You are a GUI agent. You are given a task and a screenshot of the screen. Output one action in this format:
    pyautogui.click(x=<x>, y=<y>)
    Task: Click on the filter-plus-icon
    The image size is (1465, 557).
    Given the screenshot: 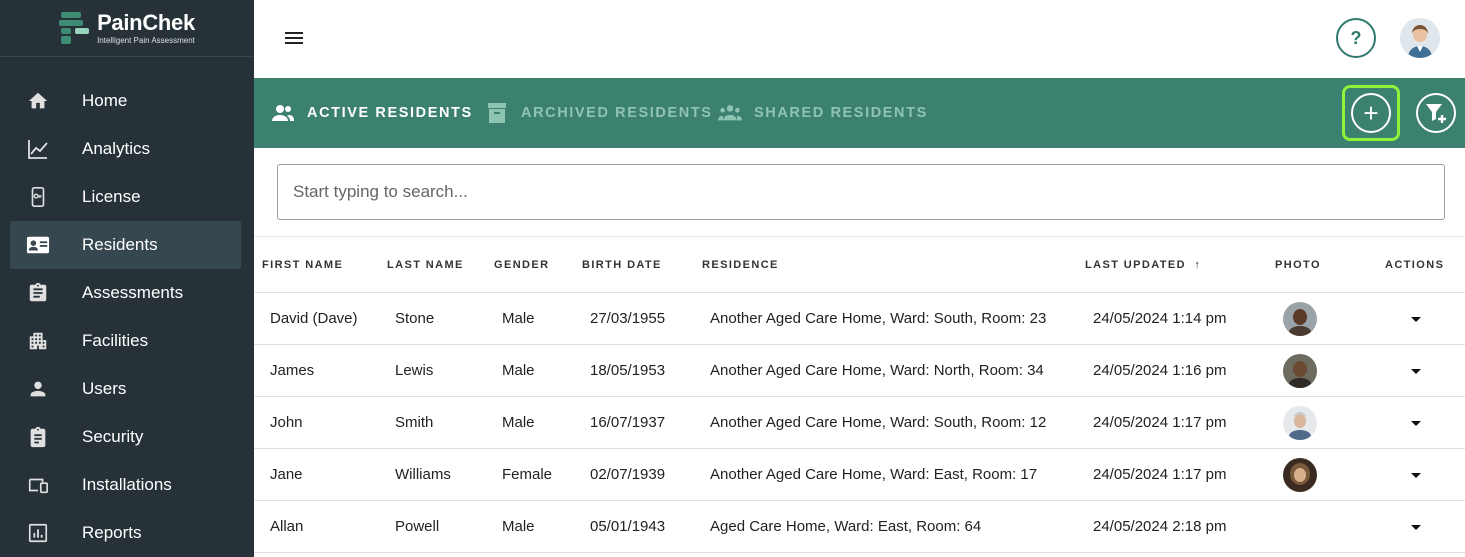 What is the action you would take?
    pyautogui.click(x=1436, y=113)
    